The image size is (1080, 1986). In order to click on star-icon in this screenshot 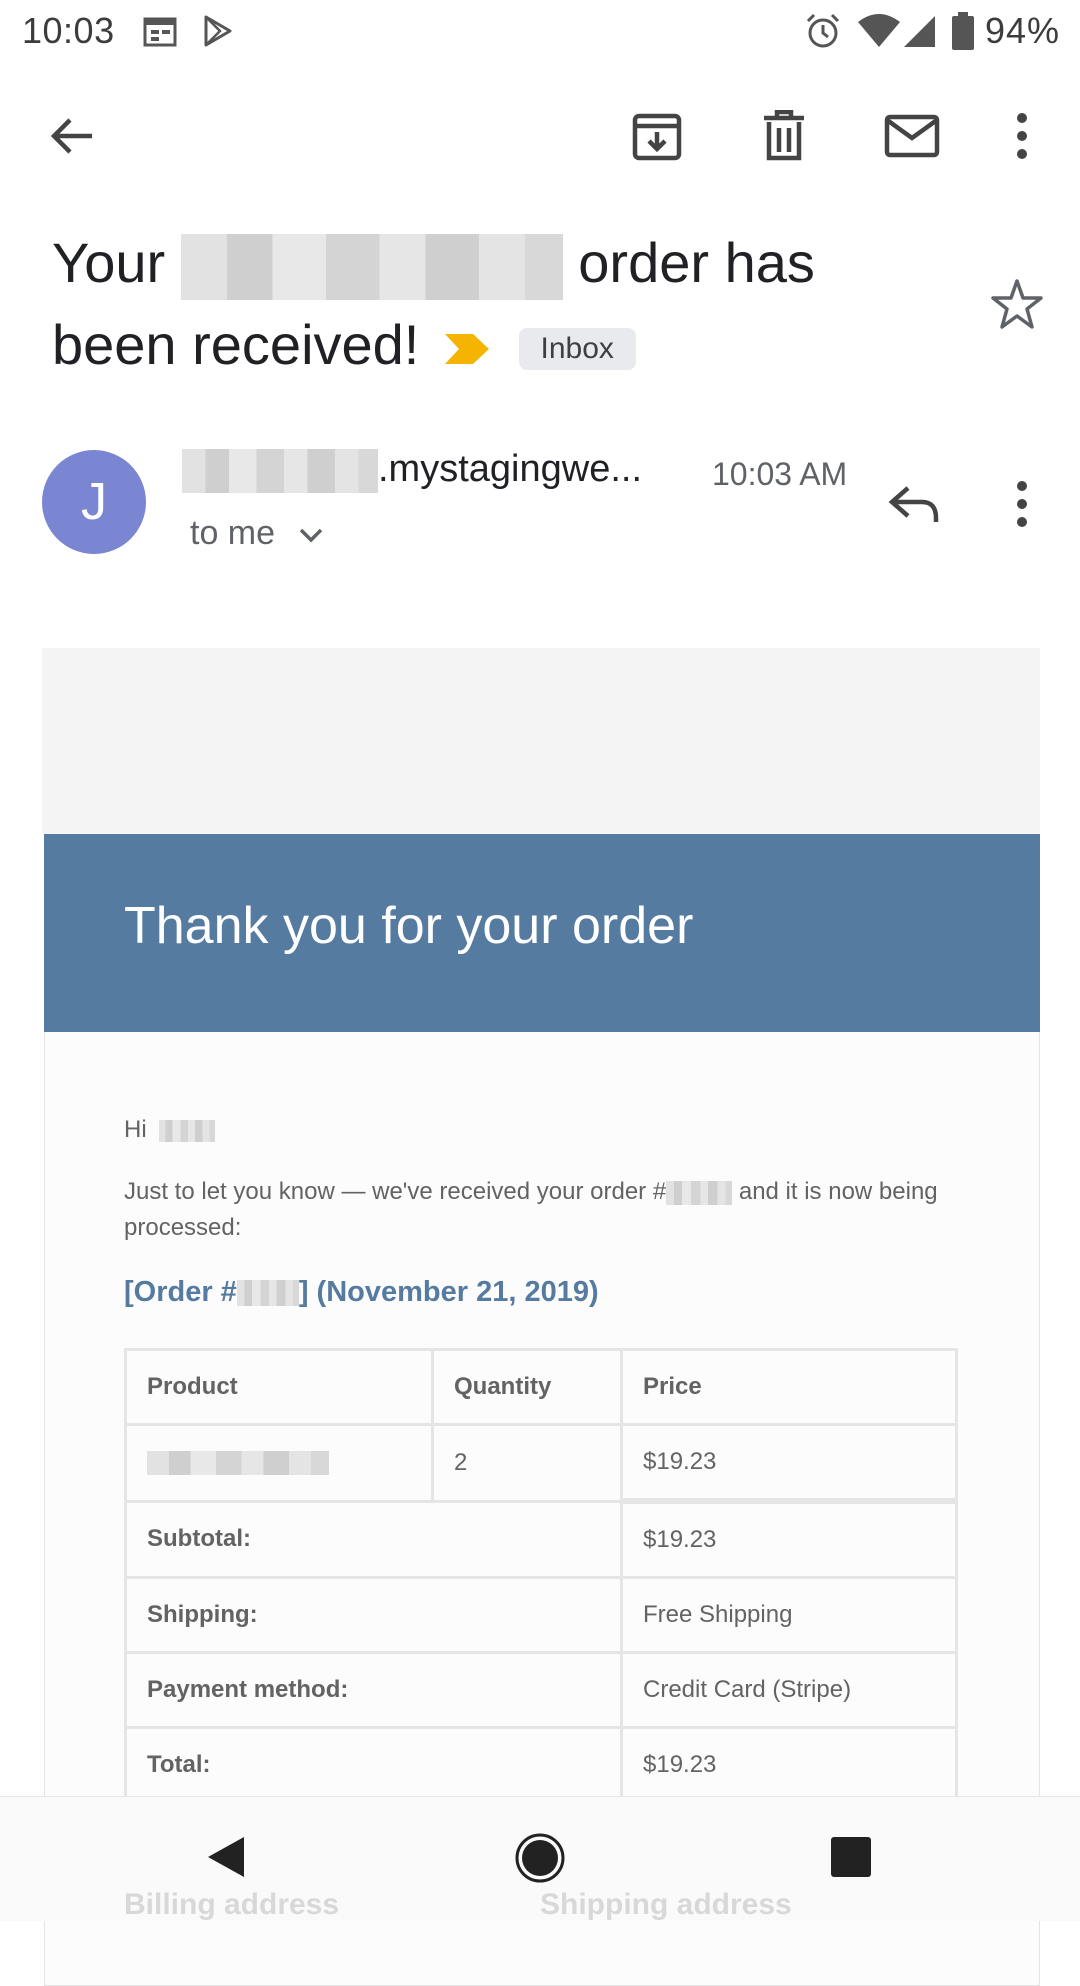, I will do `click(1017, 304)`.